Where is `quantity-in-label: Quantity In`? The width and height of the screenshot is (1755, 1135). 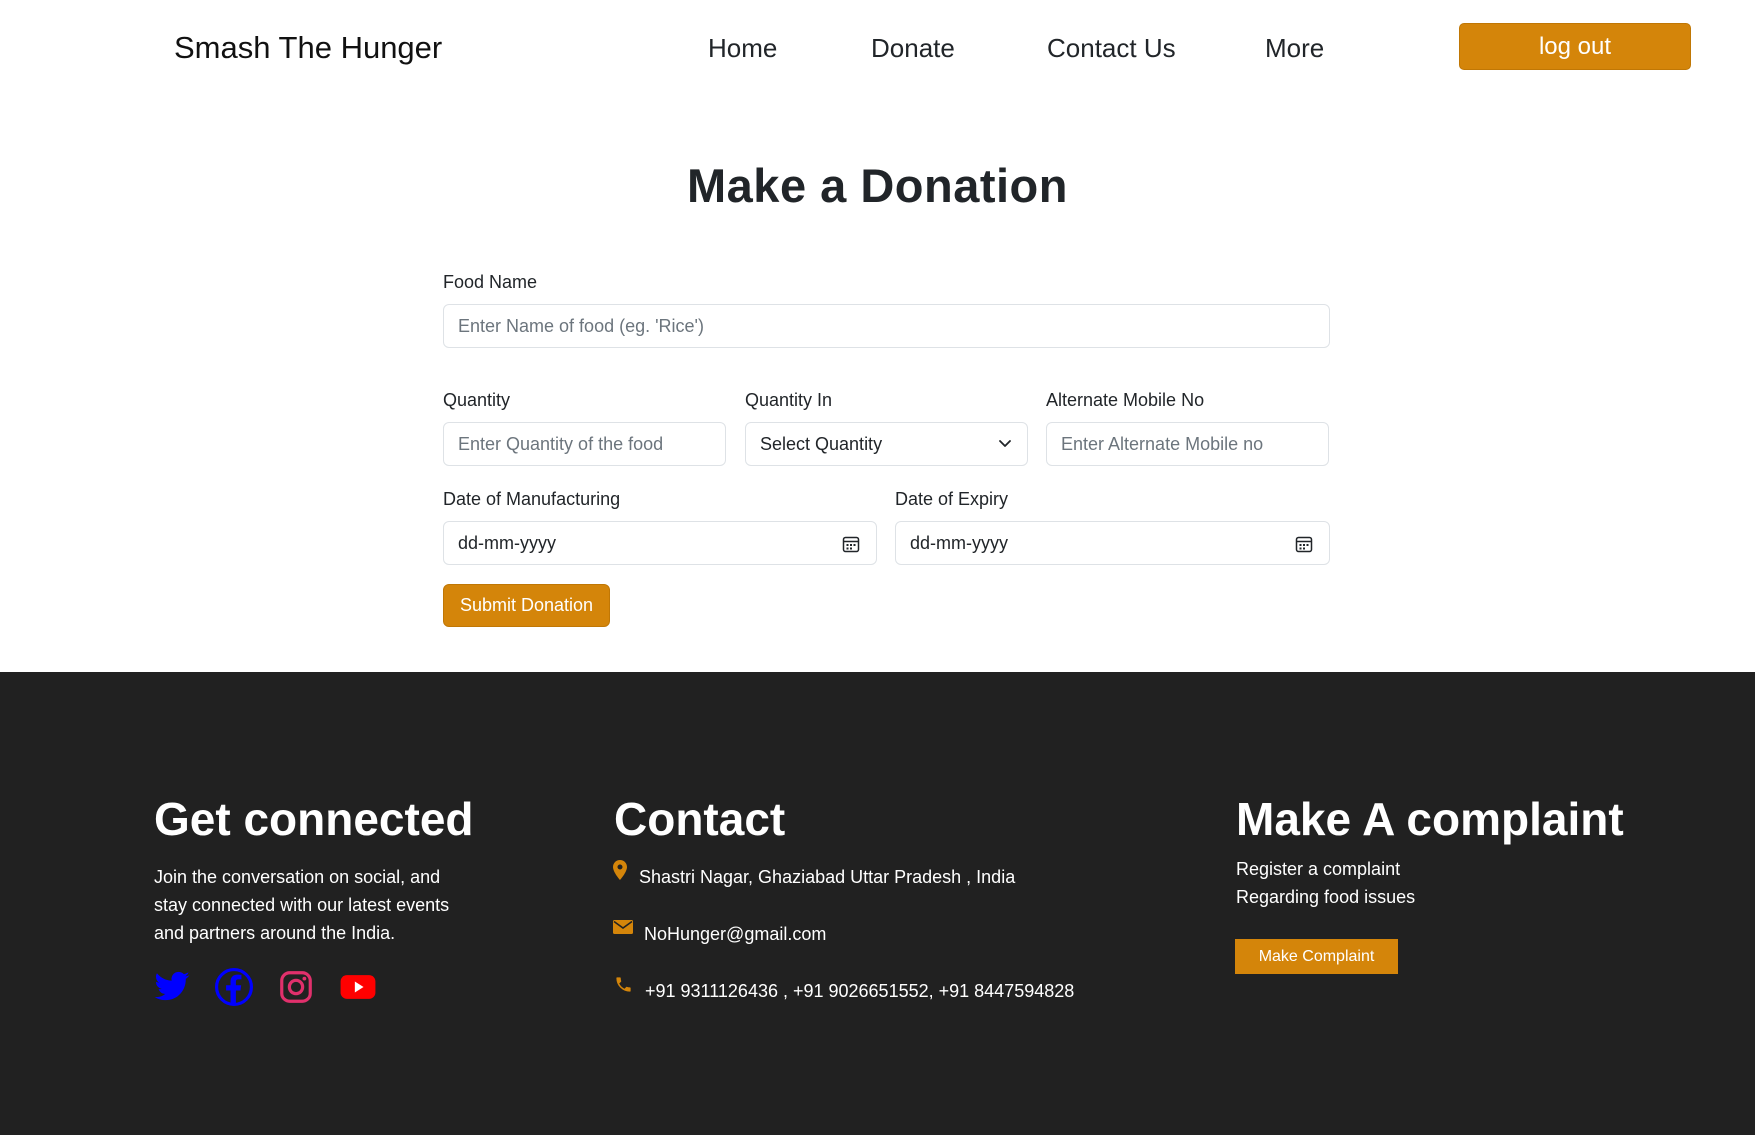
quantity-in-label: Quantity In is located at coordinates (789, 400).